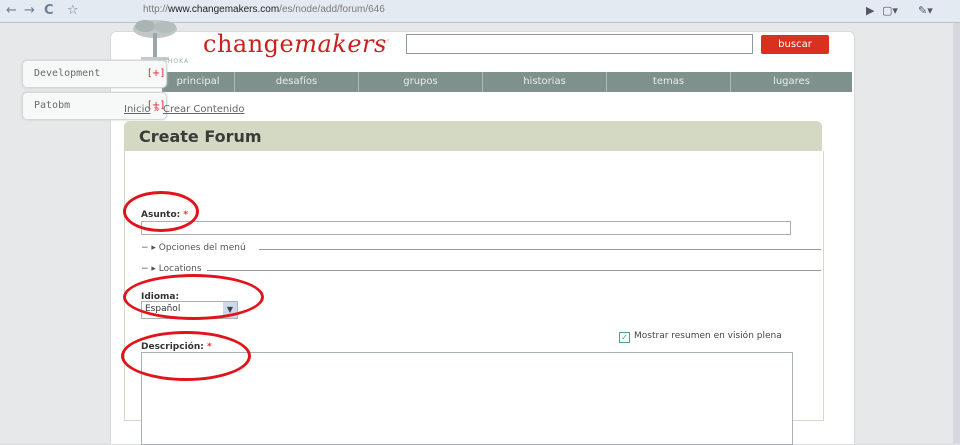 The width and height of the screenshot is (960, 445). What do you see at coordinates (421, 82) in the screenshot?
I see `nav-item-grupos: grupos` at bounding box center [421, 82].